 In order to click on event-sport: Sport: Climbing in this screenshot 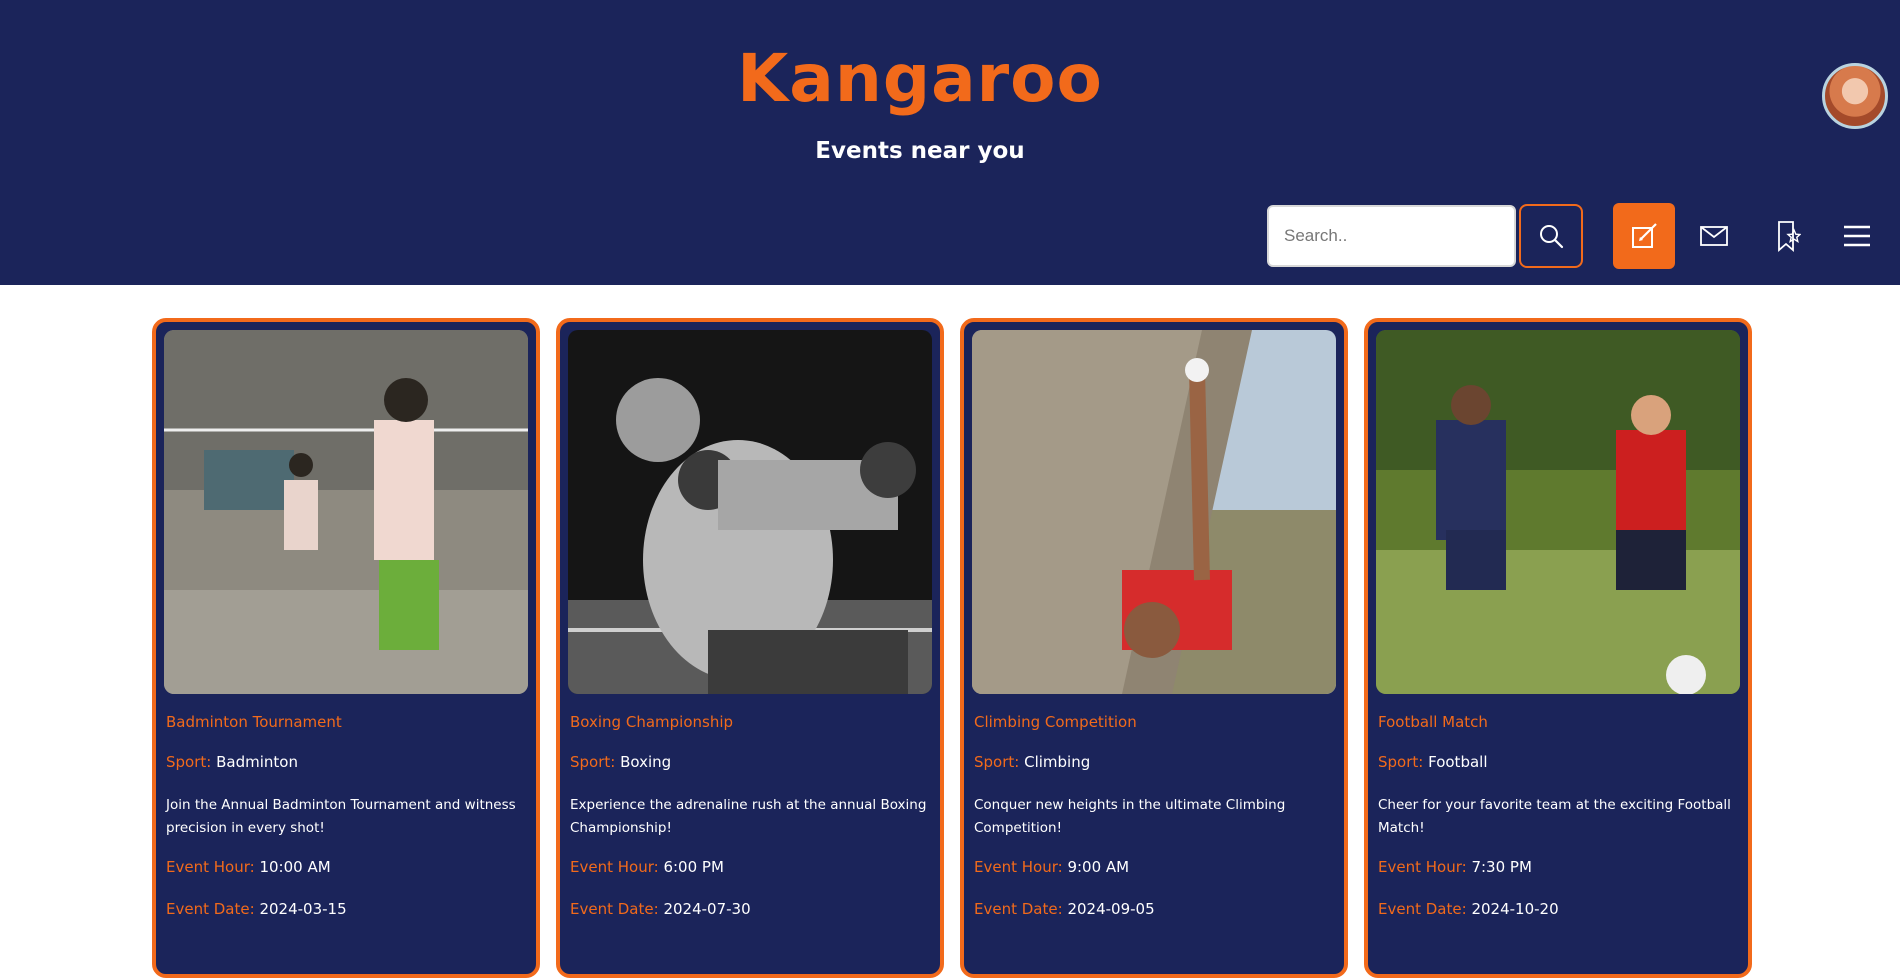, I will do `click(1032, 762)`.